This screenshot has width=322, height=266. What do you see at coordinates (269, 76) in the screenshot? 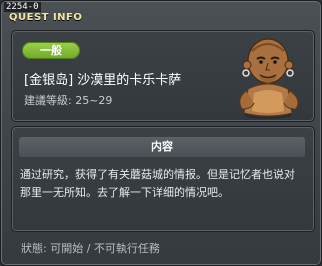
I see `npc-portrait-icon` at bounding box center [269, 76].